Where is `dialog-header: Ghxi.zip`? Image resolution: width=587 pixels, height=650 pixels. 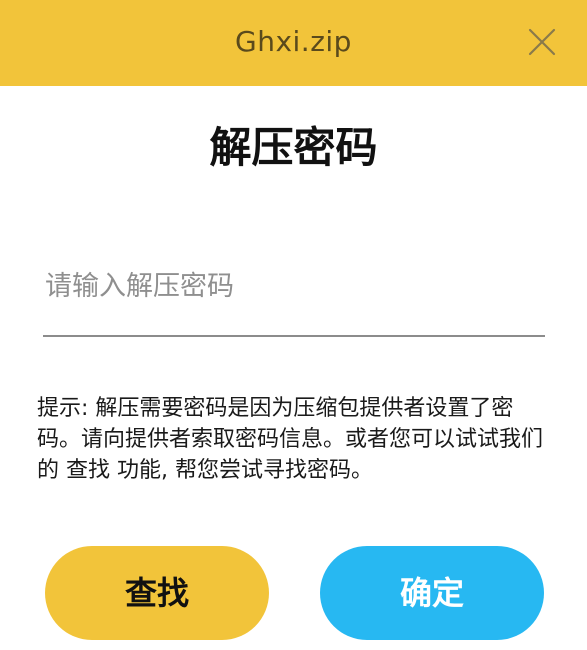 dialog-header: Ghxi.zip is located at coordinates (293, 43).